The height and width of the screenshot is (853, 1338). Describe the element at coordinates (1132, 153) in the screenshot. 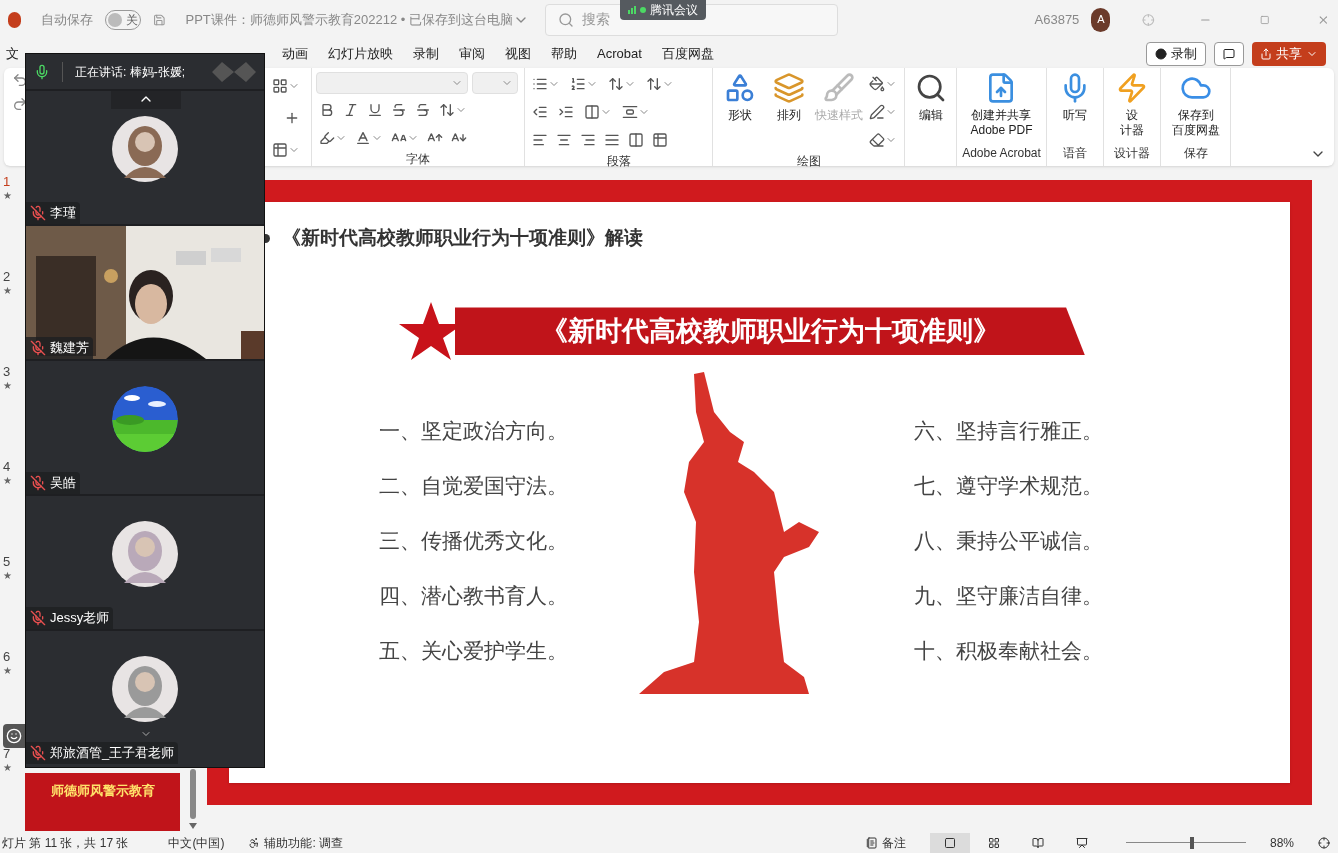

I see `group-label: 设计器` at that location.